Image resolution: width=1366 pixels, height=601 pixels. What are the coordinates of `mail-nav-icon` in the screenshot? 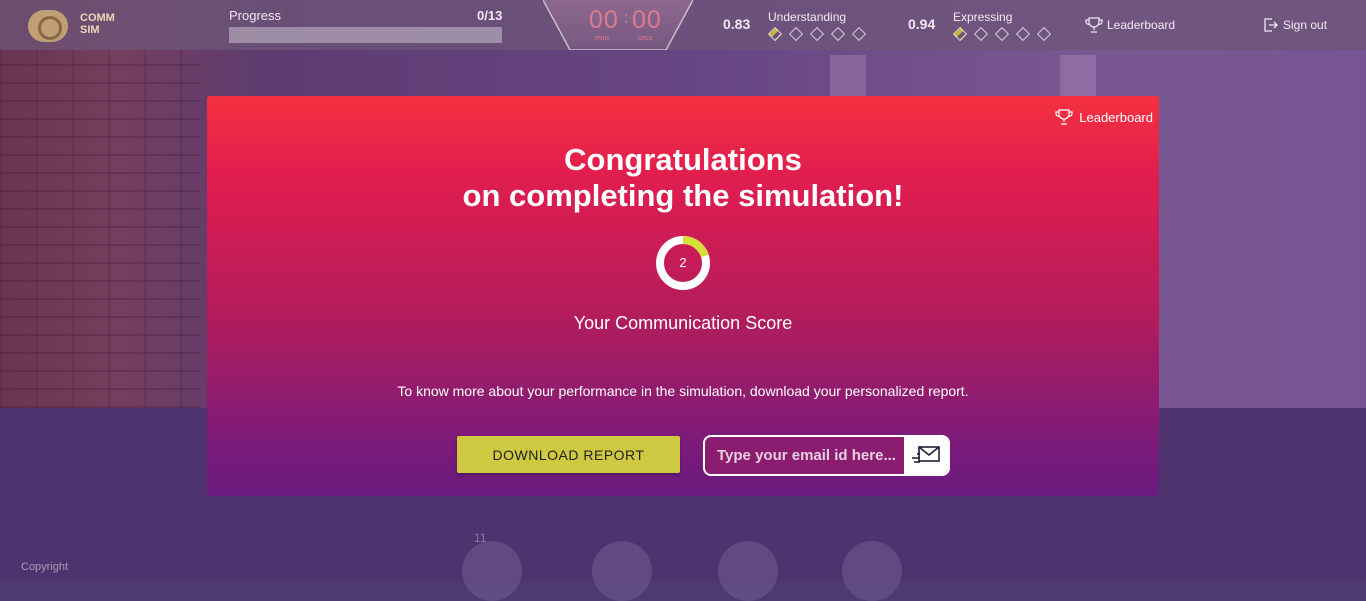 It's located at (492, 571).